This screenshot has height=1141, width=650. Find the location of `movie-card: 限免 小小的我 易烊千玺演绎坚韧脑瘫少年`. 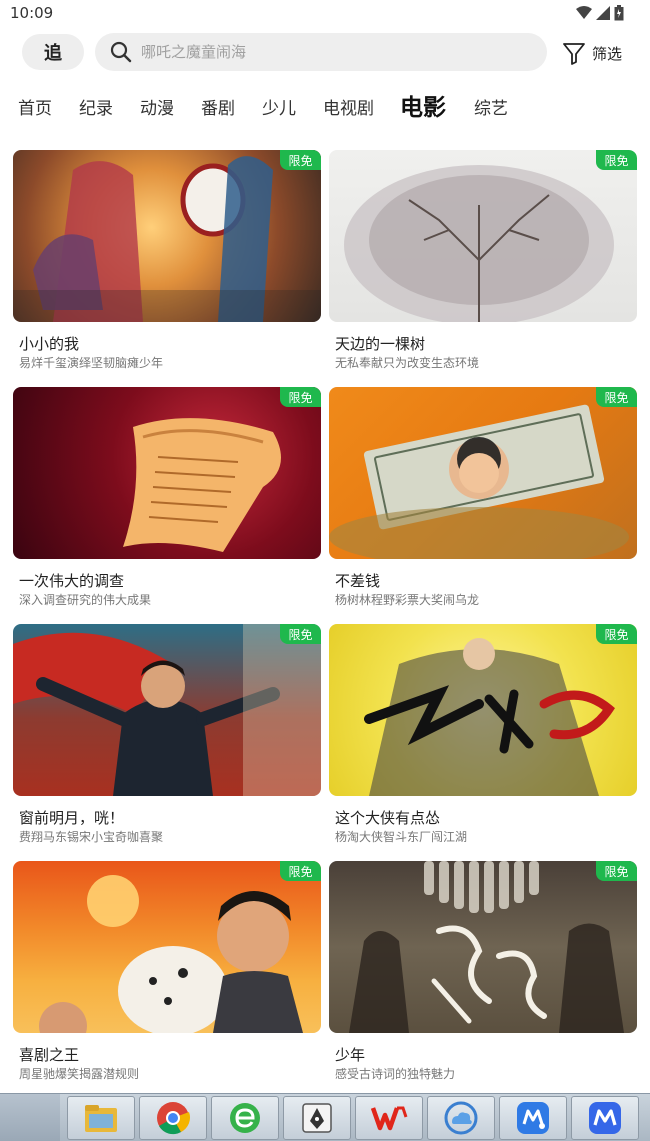

movie-card: 限免 小小的我 易烊千玺演绎坚韧脑瘫少年 is located at coordinates (167, 263).